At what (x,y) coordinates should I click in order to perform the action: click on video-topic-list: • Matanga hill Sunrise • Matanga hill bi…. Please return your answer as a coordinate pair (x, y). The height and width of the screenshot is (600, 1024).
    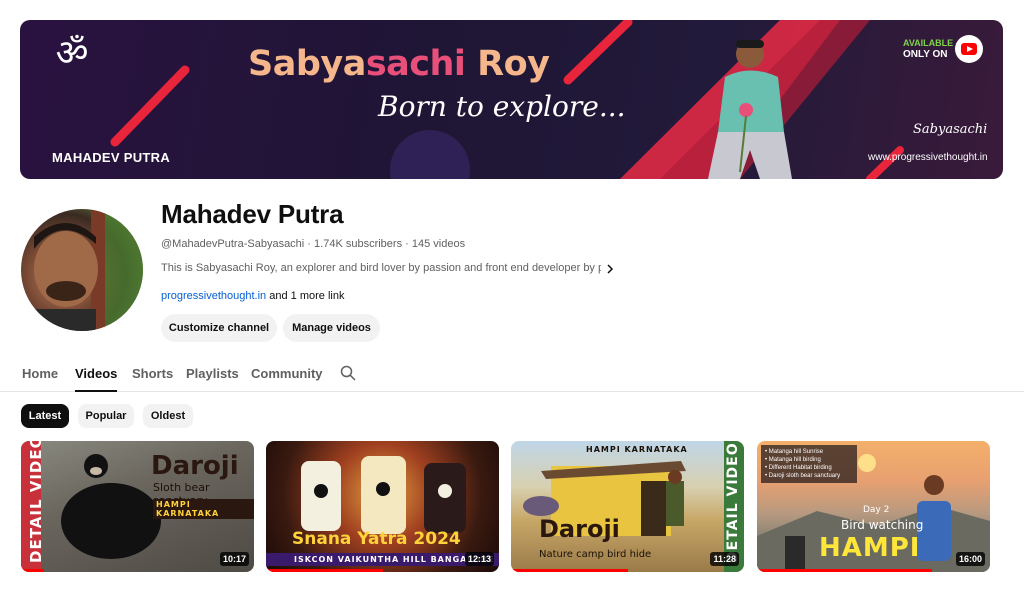
    Looking at the image, I should click on (809, 464).